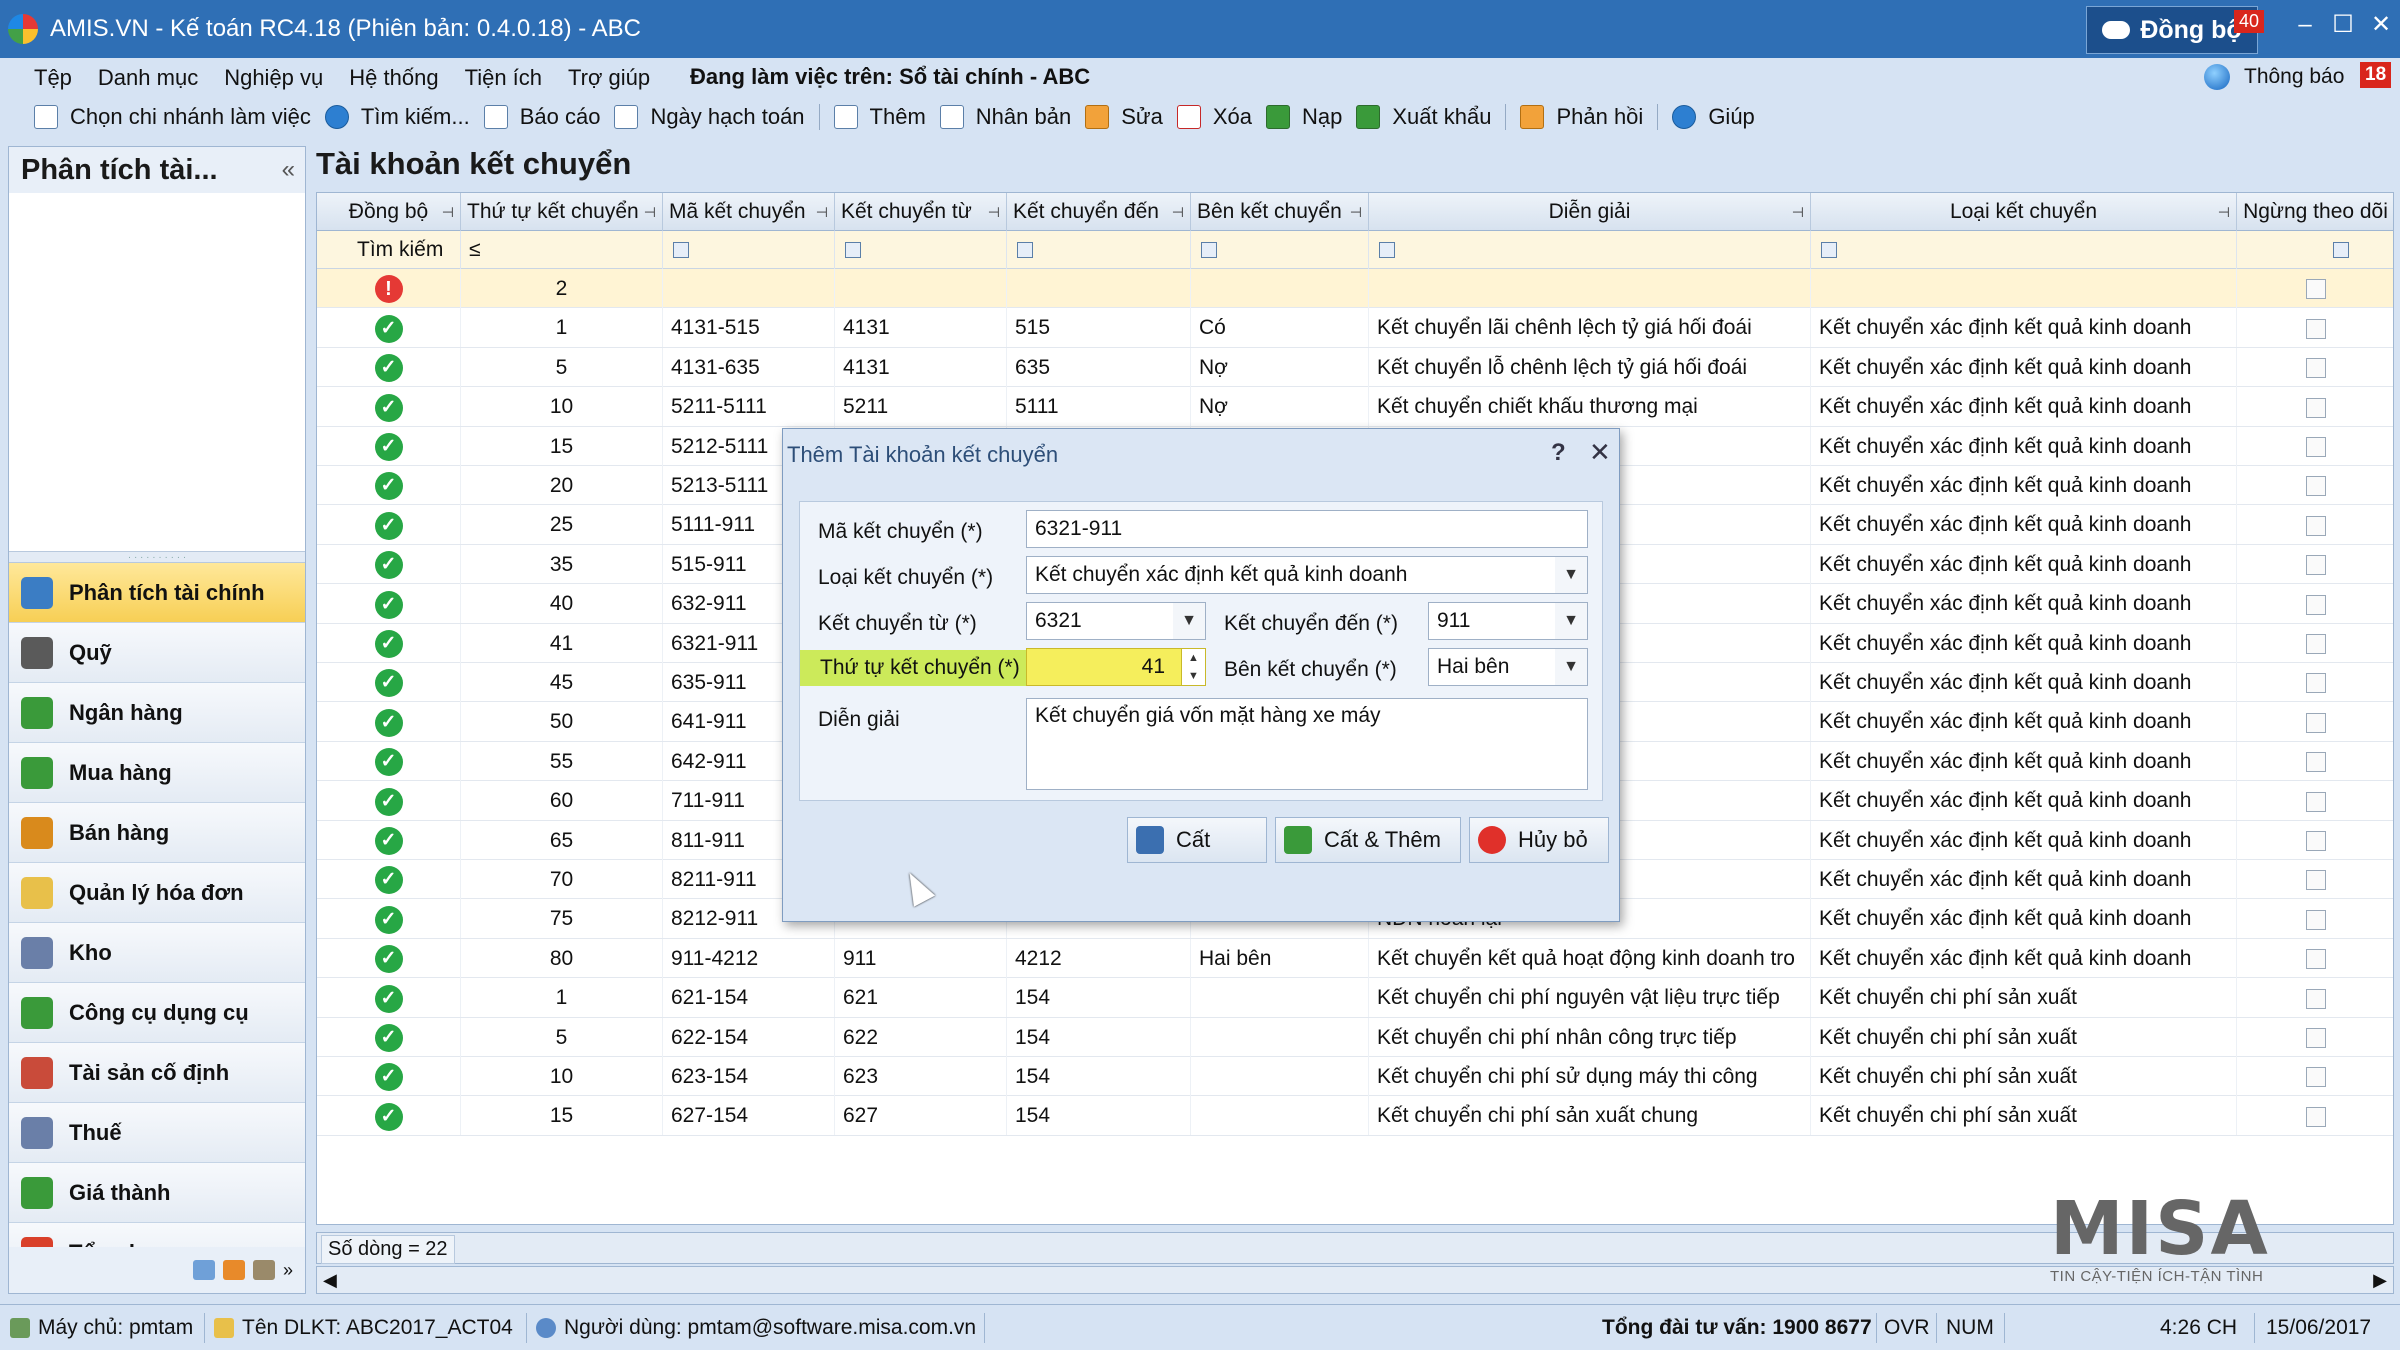 This screenshot has width=2400, height=1350. What do you see at coordinates (709, 117) in the screenshot?
I see `posting-date-button: Ngày hạch toán` at bounding box center [709, 117].